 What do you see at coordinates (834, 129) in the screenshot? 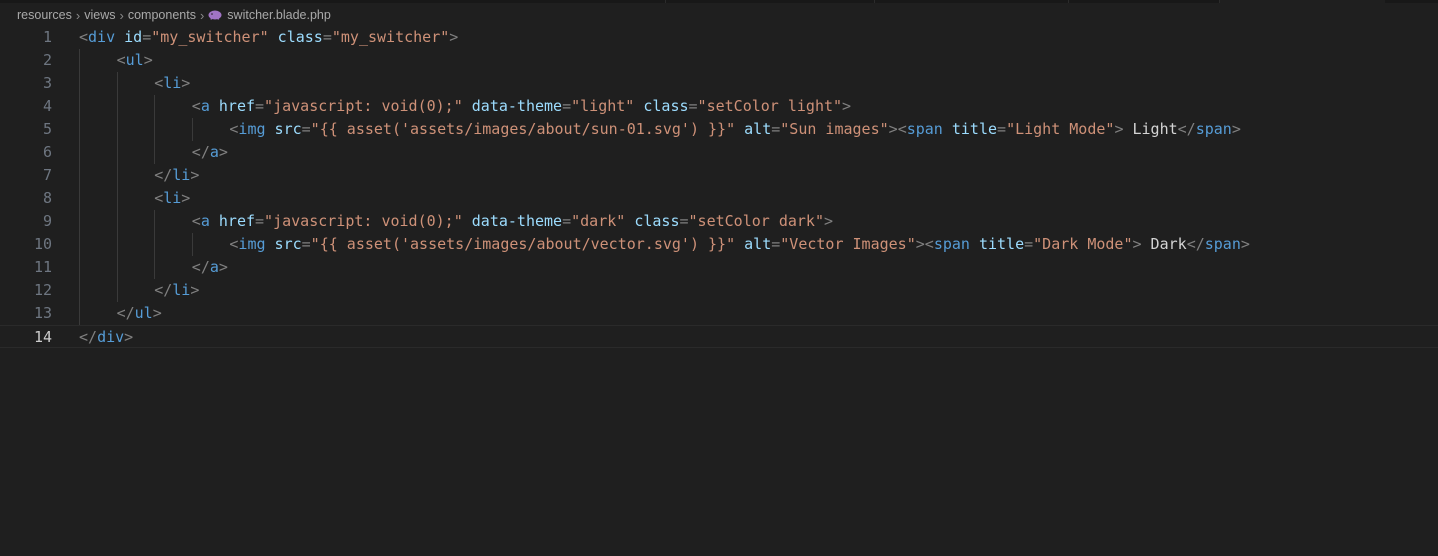
I see `token-attribute-value: "Sun images"` at bounding box center [834, 129].